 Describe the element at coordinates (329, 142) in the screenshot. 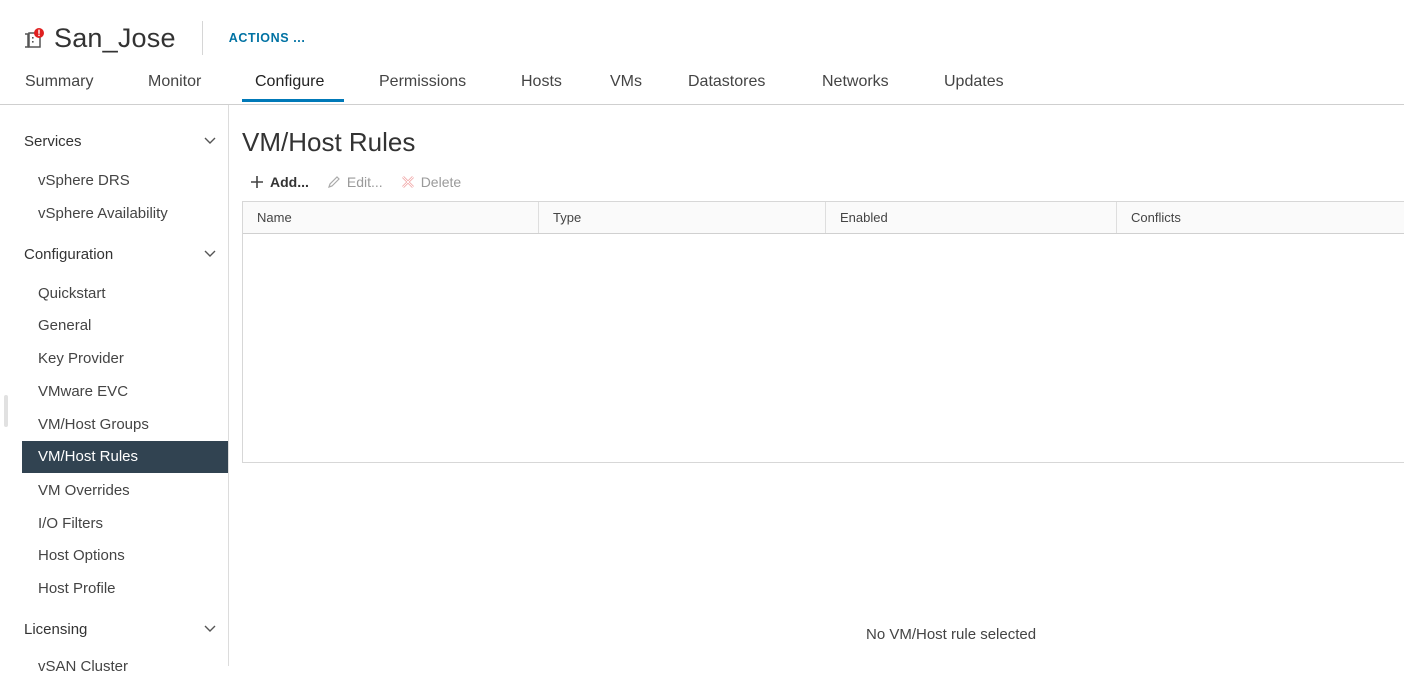

I see `page-title: VM/Host Rules` at that location.